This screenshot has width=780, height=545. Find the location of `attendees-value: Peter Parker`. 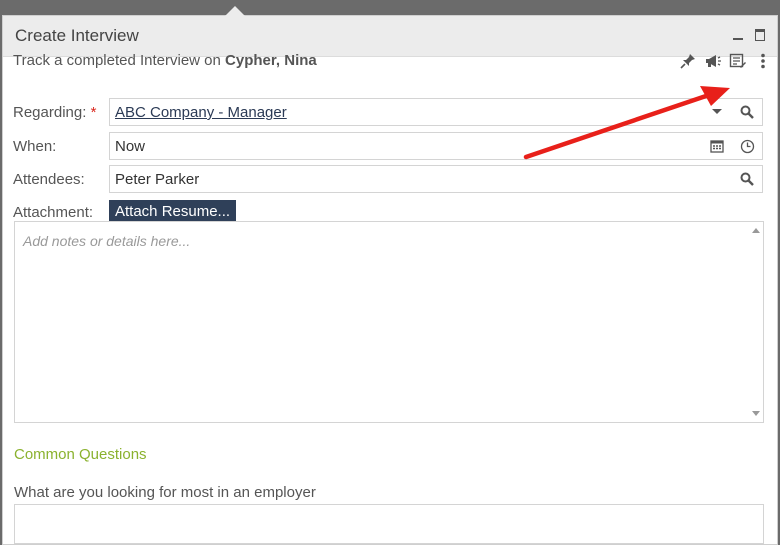

attendees-value: Peter Parker is located at coordinates (157, 179).